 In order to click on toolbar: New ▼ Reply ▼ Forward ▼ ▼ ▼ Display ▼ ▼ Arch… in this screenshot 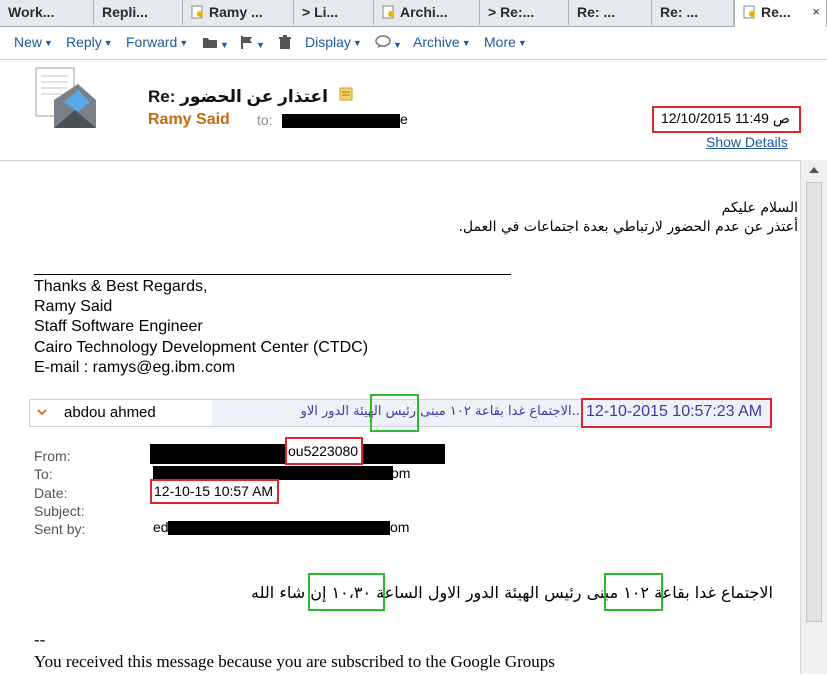, I will do `click(413, 43)`.